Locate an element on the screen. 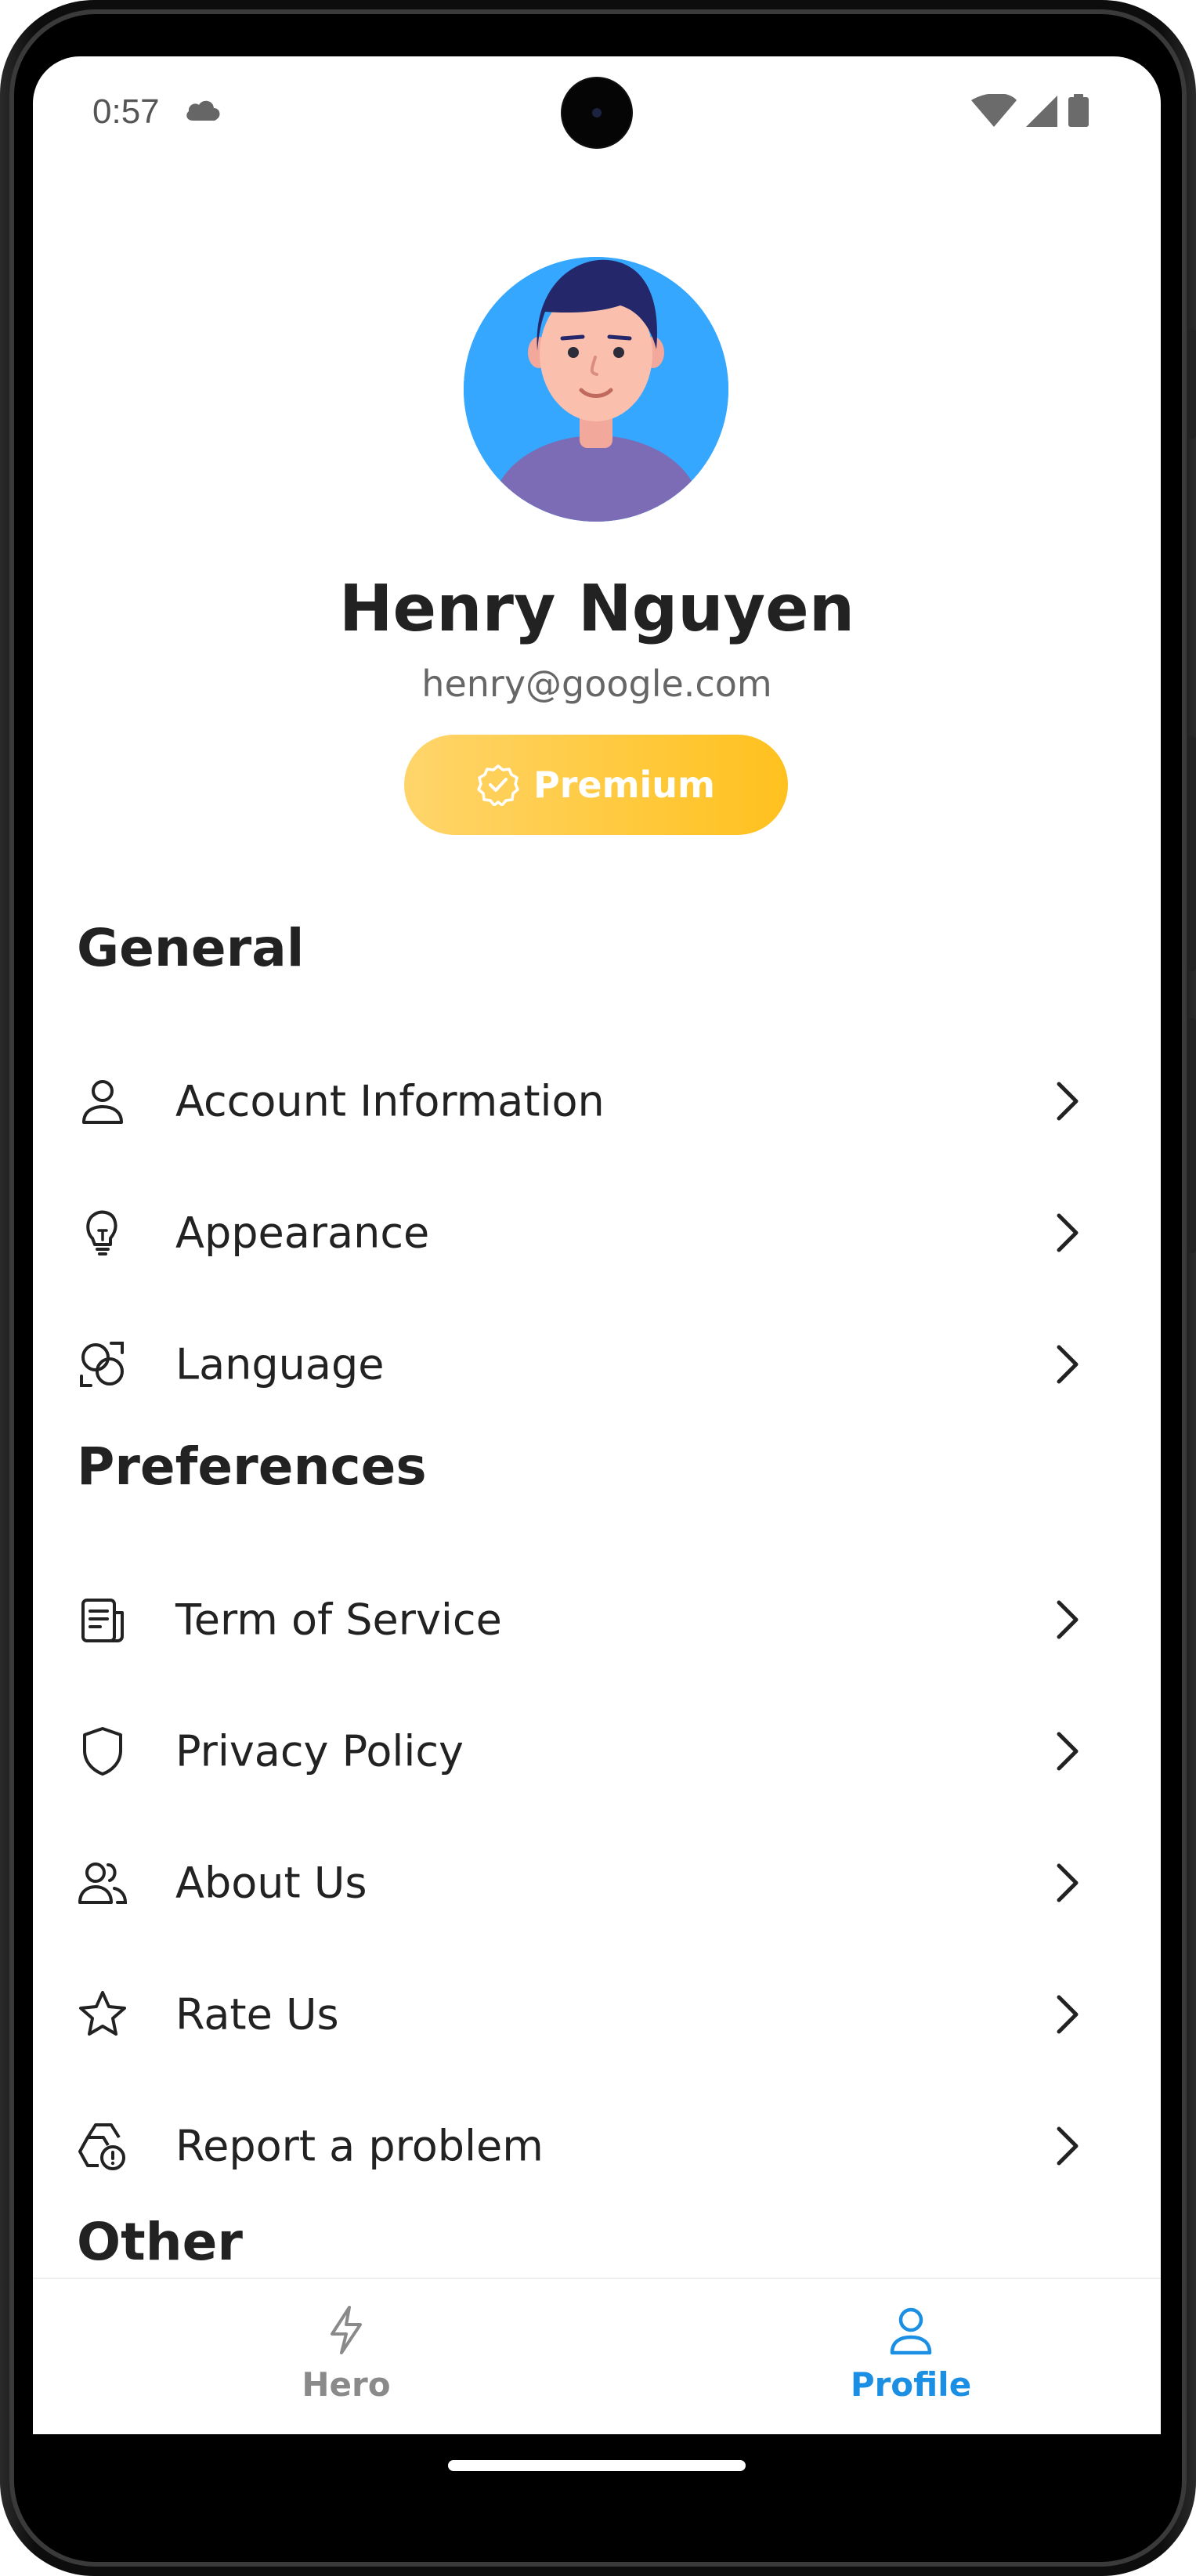 The image size is (1196, 2576). avatar-illustration is located at coordinates (596, 389).